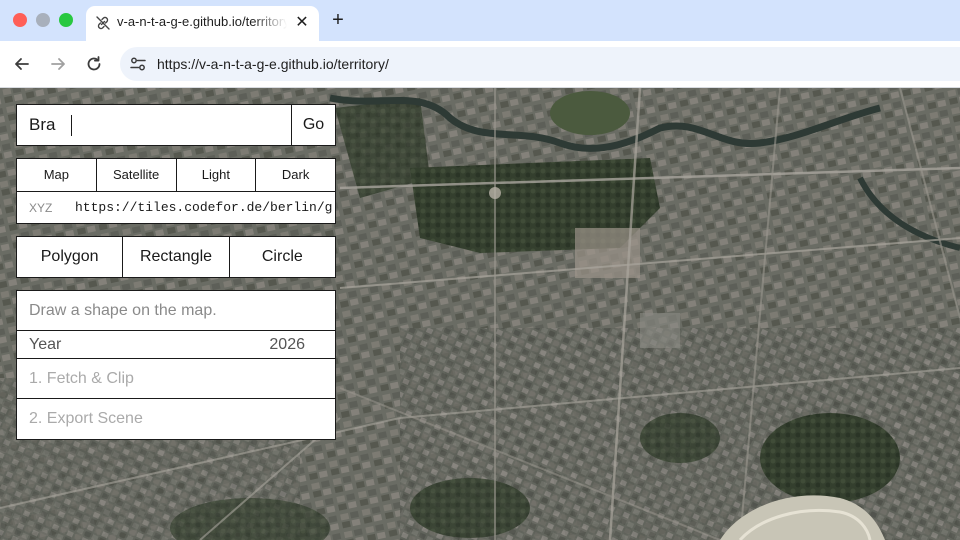 The width and height of the screenshot is (960, 540). I want to click on layer-tab-satellite: Satellite, so click(137, 175).